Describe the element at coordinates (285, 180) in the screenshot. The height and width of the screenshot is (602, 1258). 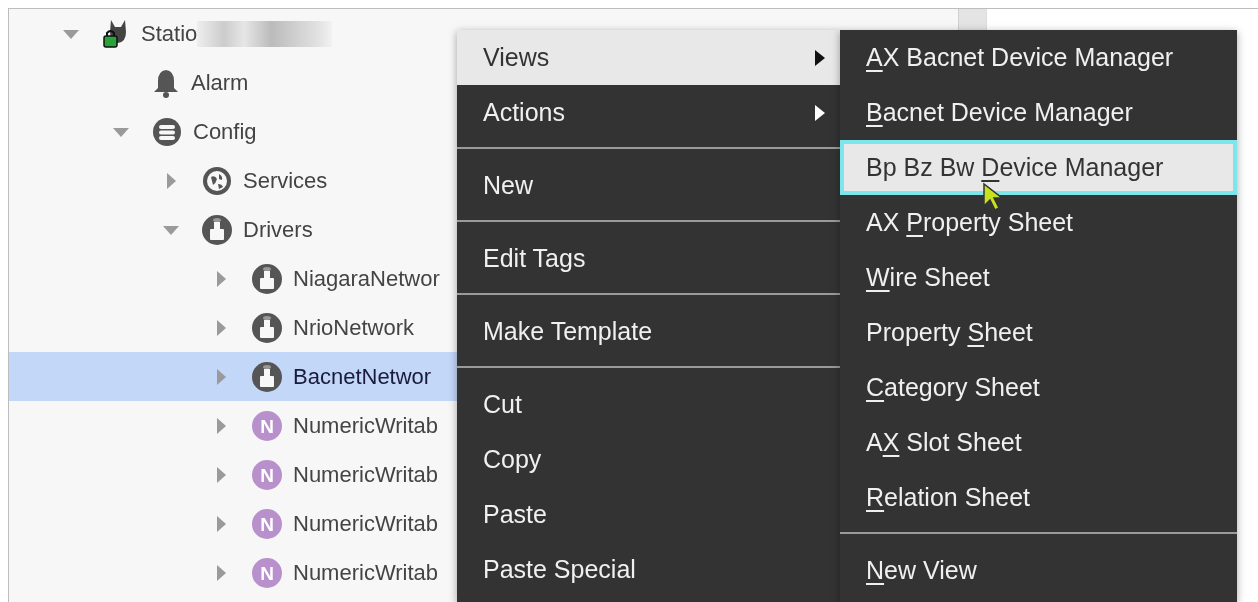
I see `node-label: Services` at that location.